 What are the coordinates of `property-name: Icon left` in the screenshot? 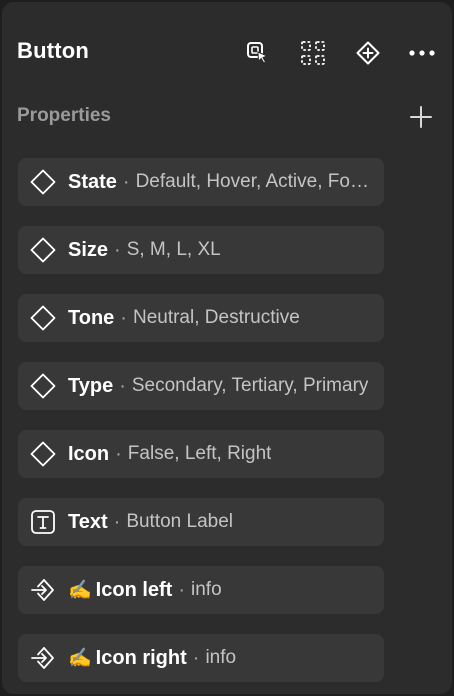 It's located at (134, 589).